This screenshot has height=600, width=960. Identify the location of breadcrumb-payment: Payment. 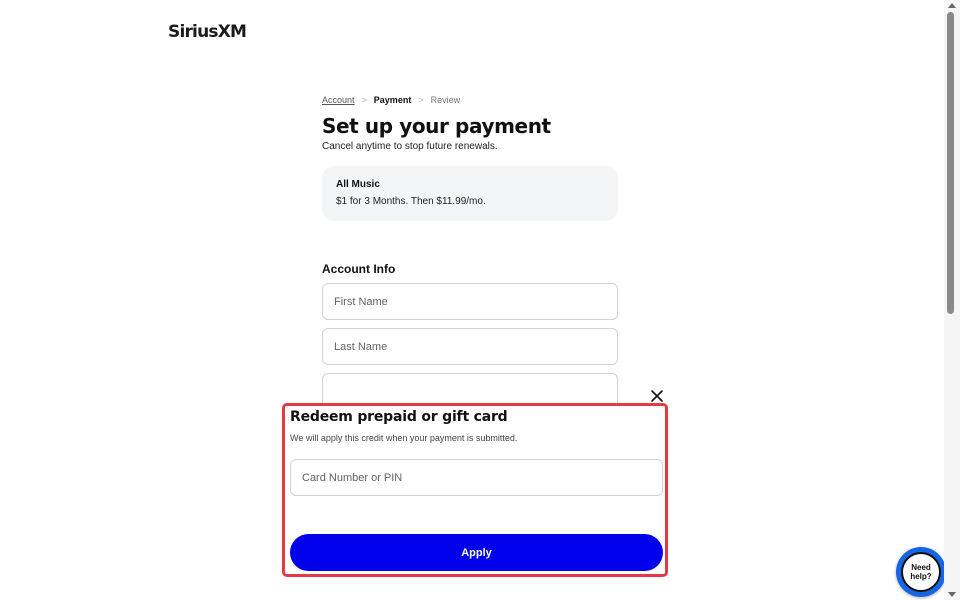
(392, 100).